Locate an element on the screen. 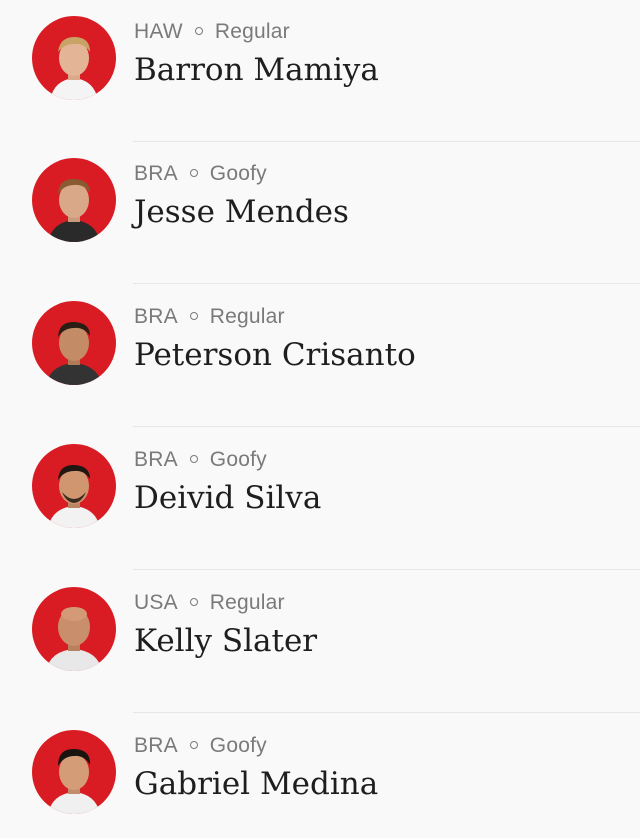  athlete-meta: USA Regular is located at coordinates (209, 603).